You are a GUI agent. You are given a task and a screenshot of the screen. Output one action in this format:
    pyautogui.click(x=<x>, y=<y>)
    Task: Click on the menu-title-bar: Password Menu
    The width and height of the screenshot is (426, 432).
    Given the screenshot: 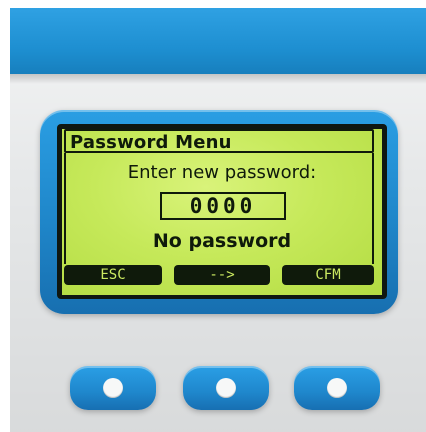 What is the action you would take?
    pyautogui.click(x=219, y=141)
    